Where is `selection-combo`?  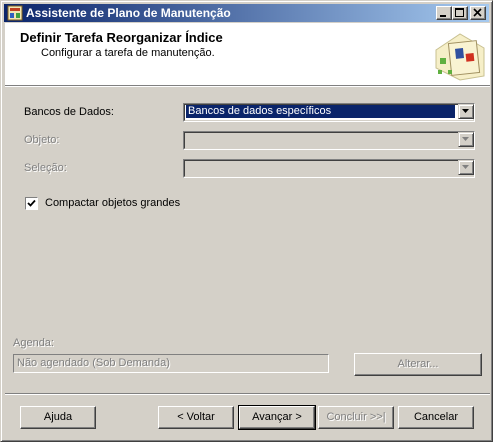 selection-combo is located at coordinates (329, 168).